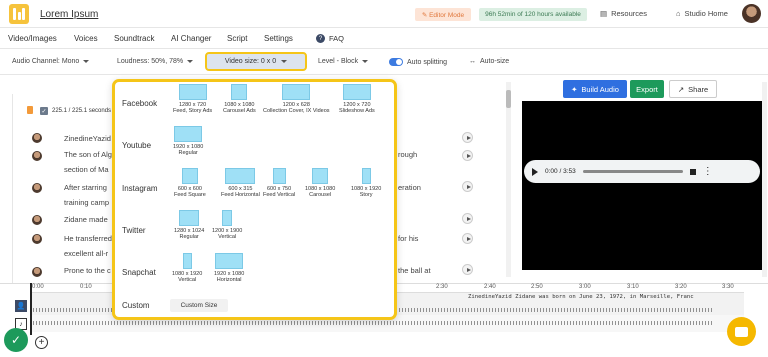  I want to click on script-line: After starring, so click(85, 187).